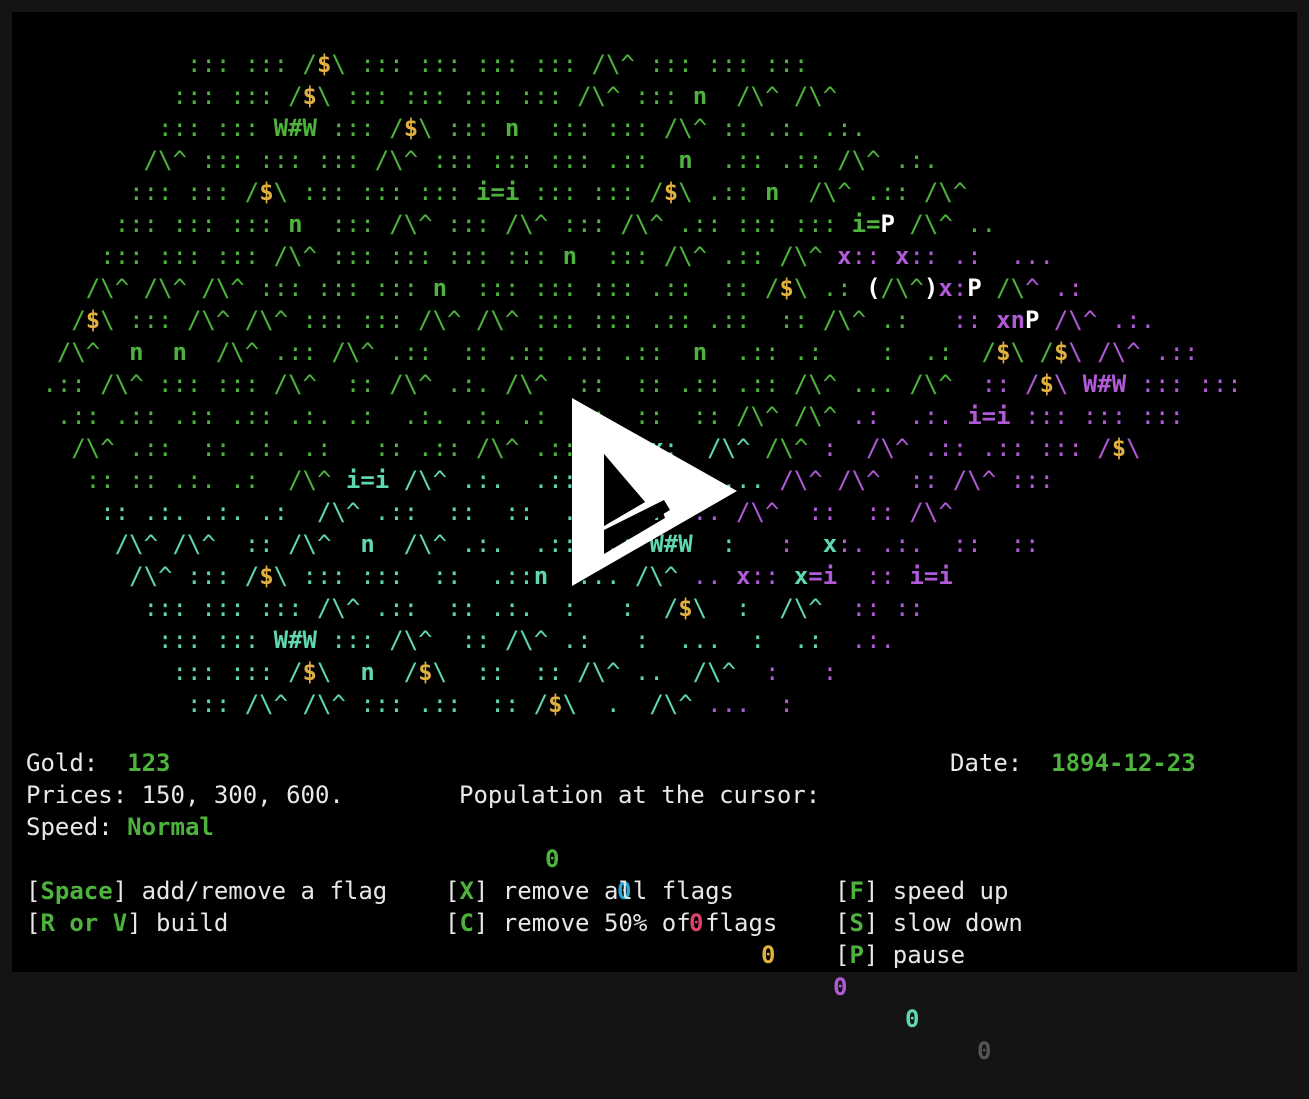 This screenshot has width=1309, height=1099. I want to click on map-tile: :: ::, so click(887, 608).